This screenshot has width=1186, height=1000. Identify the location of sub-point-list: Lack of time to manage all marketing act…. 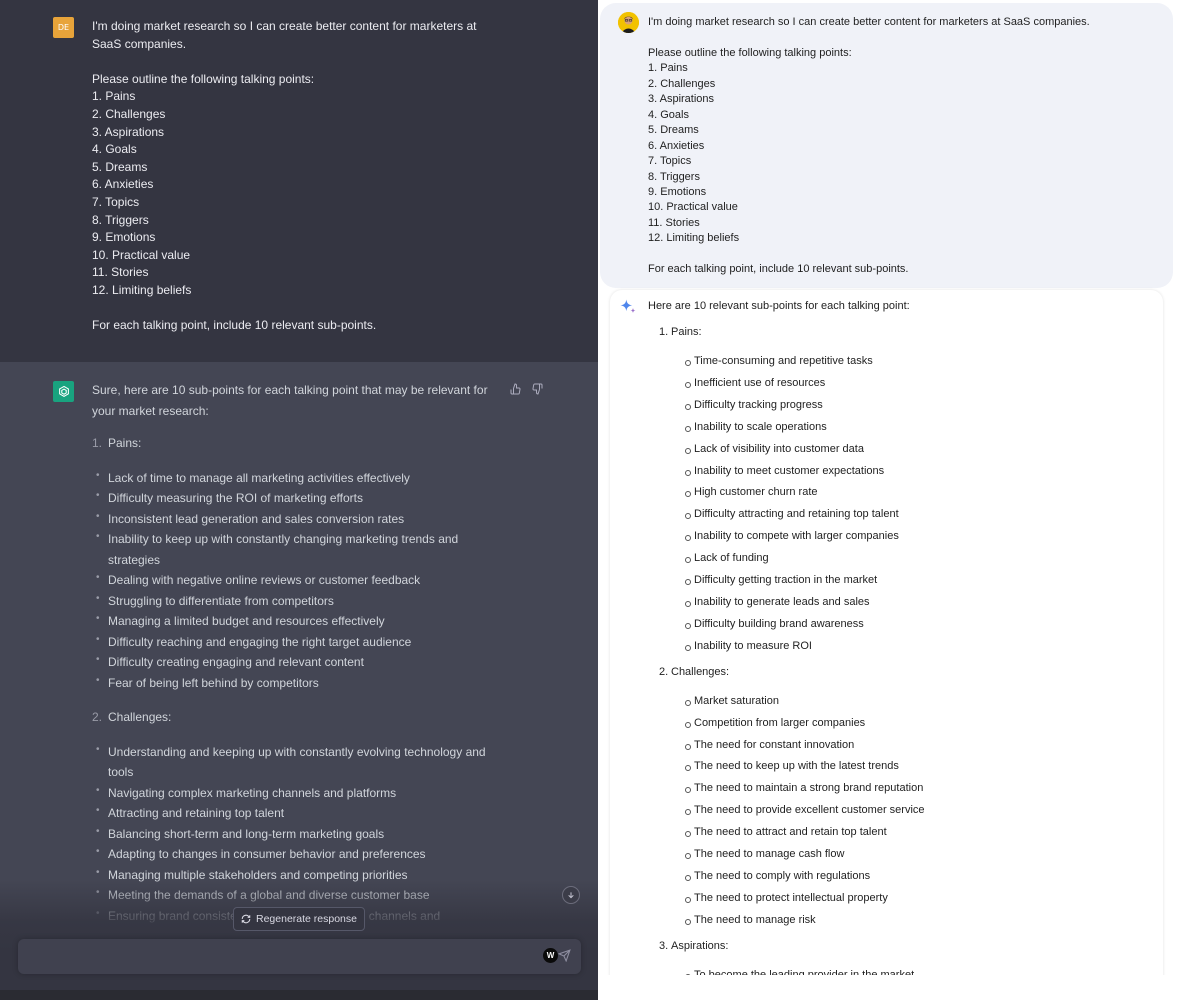
(294, 580).